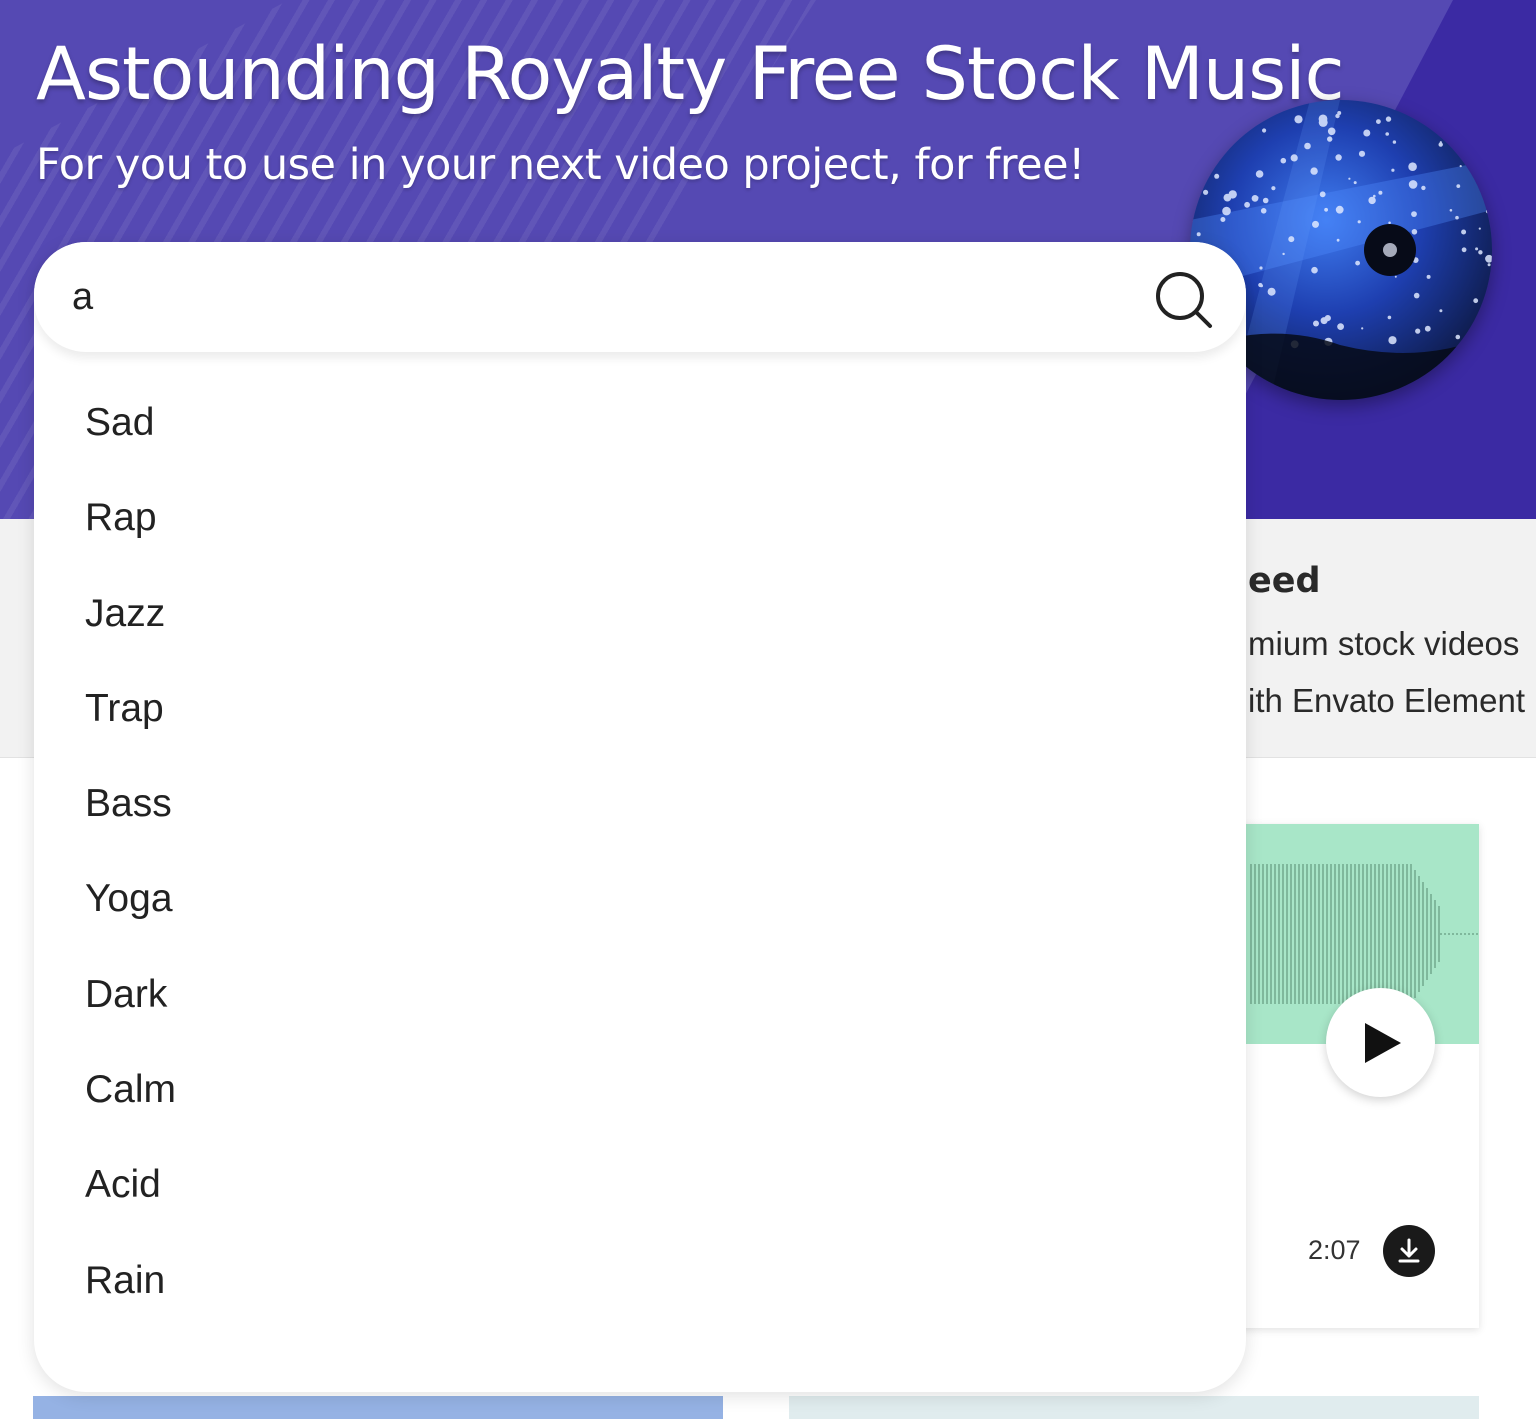 This screenshot has width=1536, height=1419. I want to click on suggestion-item: Trap, so click(640, 708).